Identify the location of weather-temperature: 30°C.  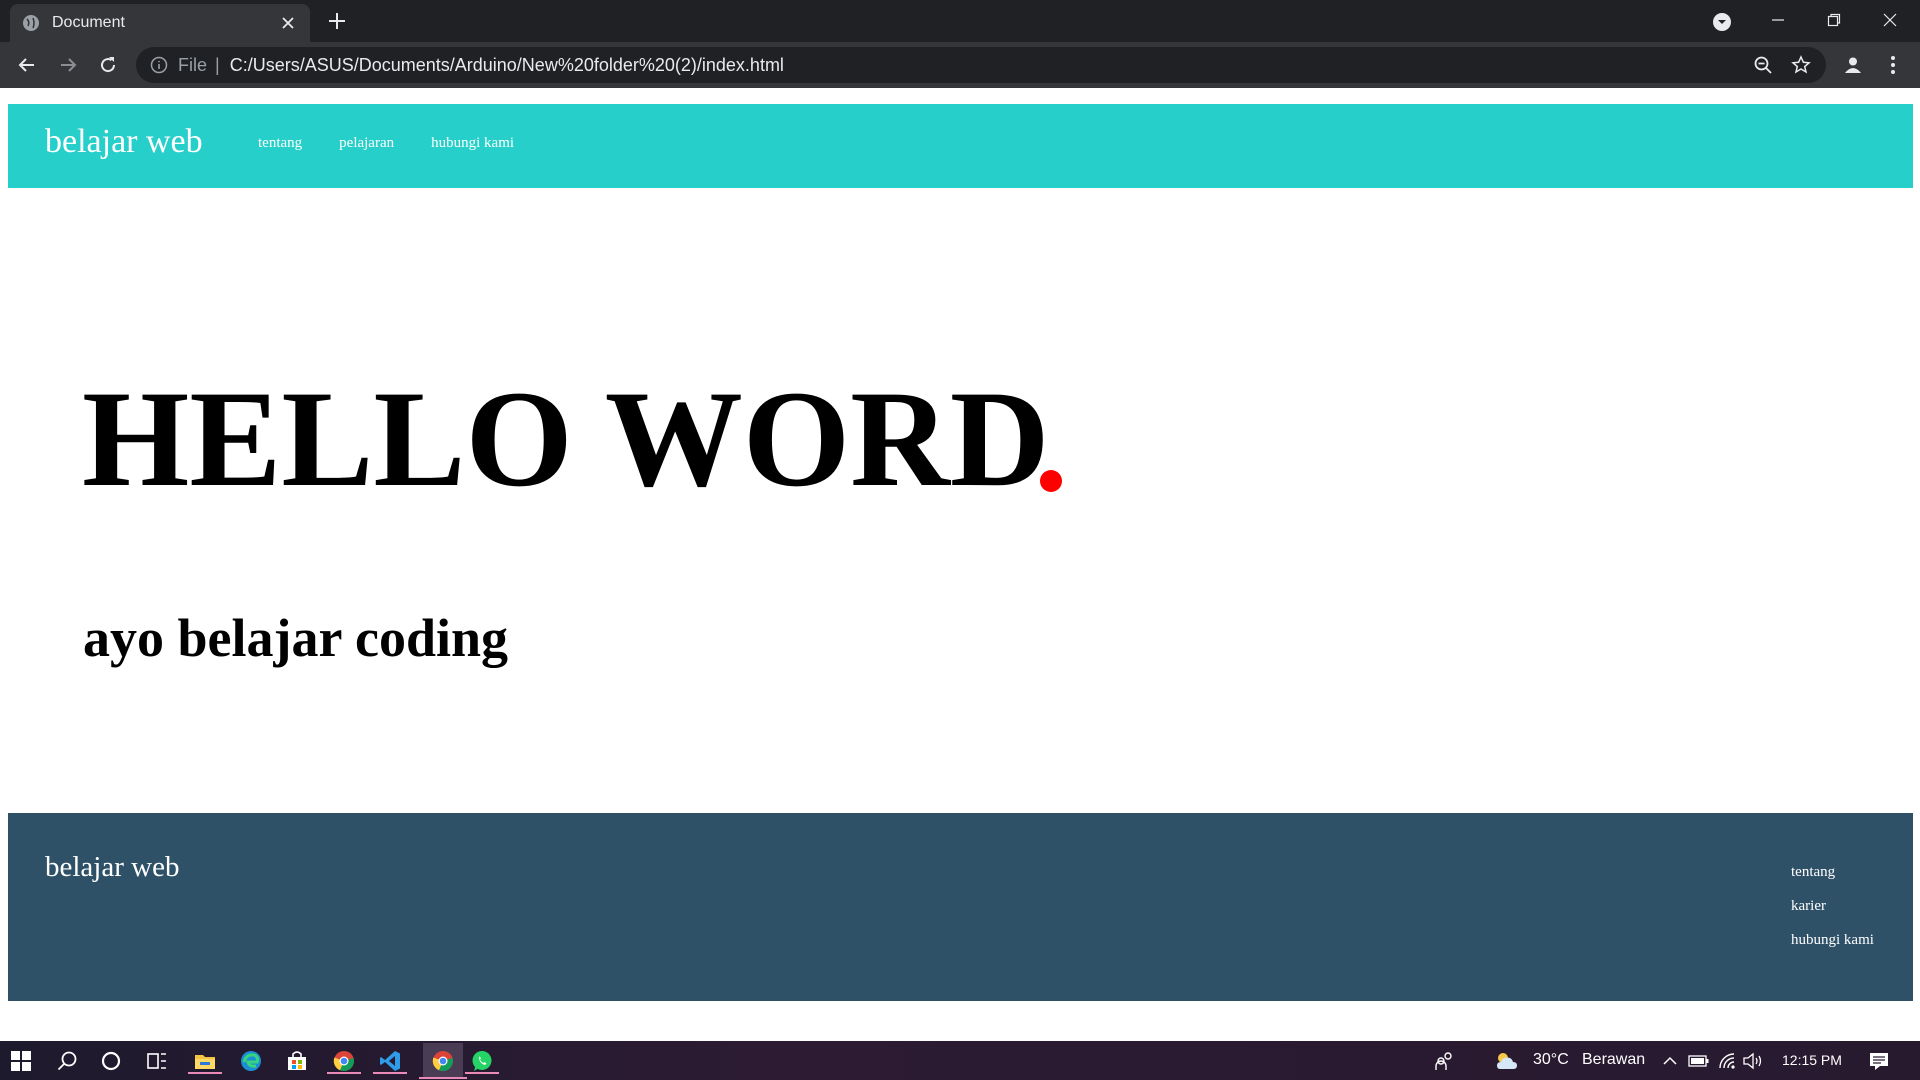
(1551, 1060).